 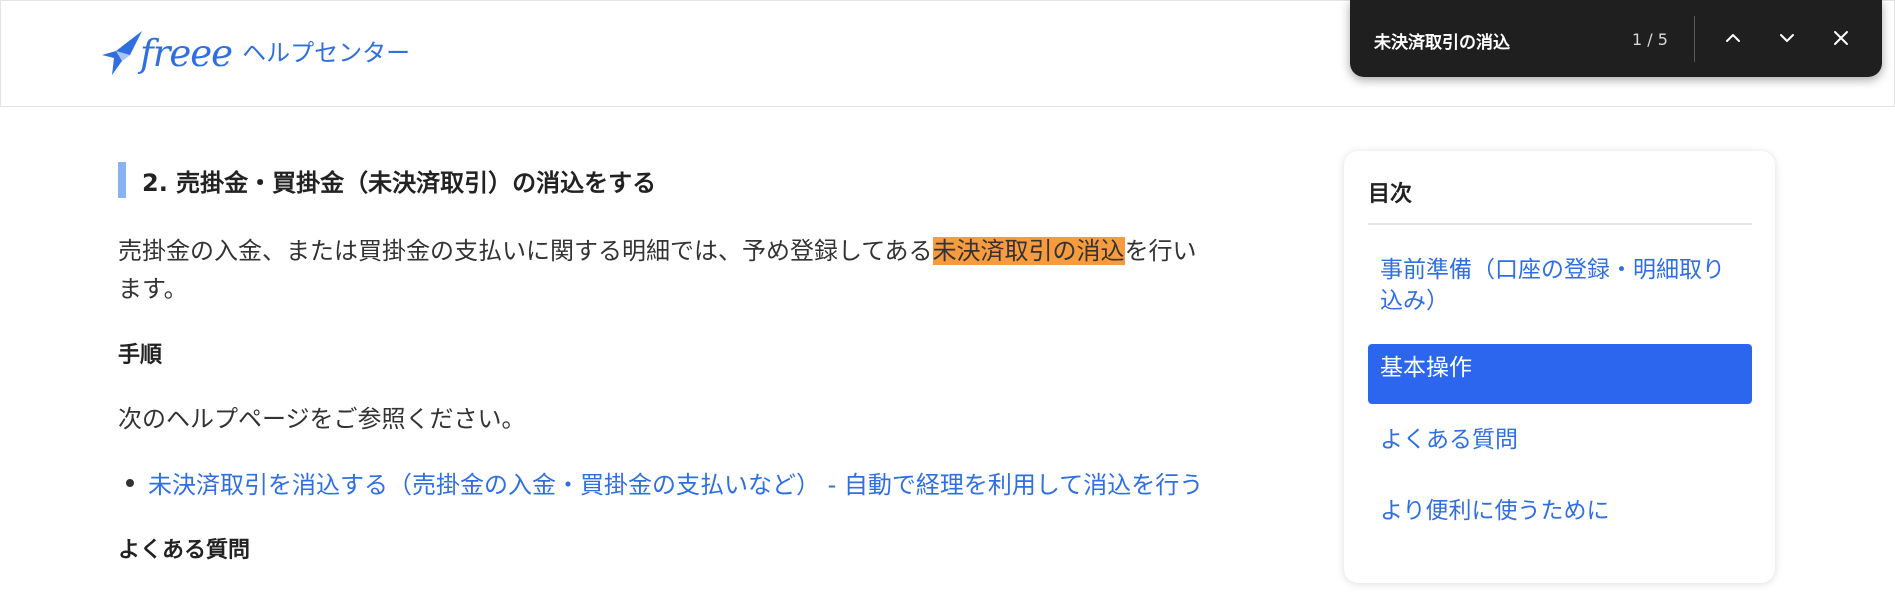 What do you see at coordinates (186, 53) in the screenshot?
I see `logo-brand-text: freee` at bounding box center [186, 53].